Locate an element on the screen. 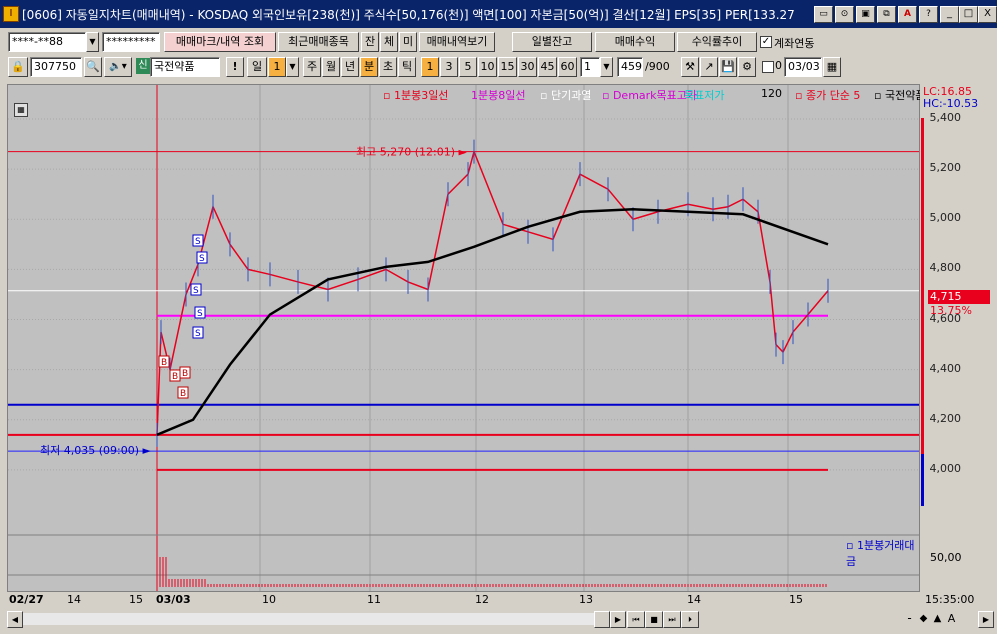  period-dropdown: ▼ is located at coordinates (292, 67).